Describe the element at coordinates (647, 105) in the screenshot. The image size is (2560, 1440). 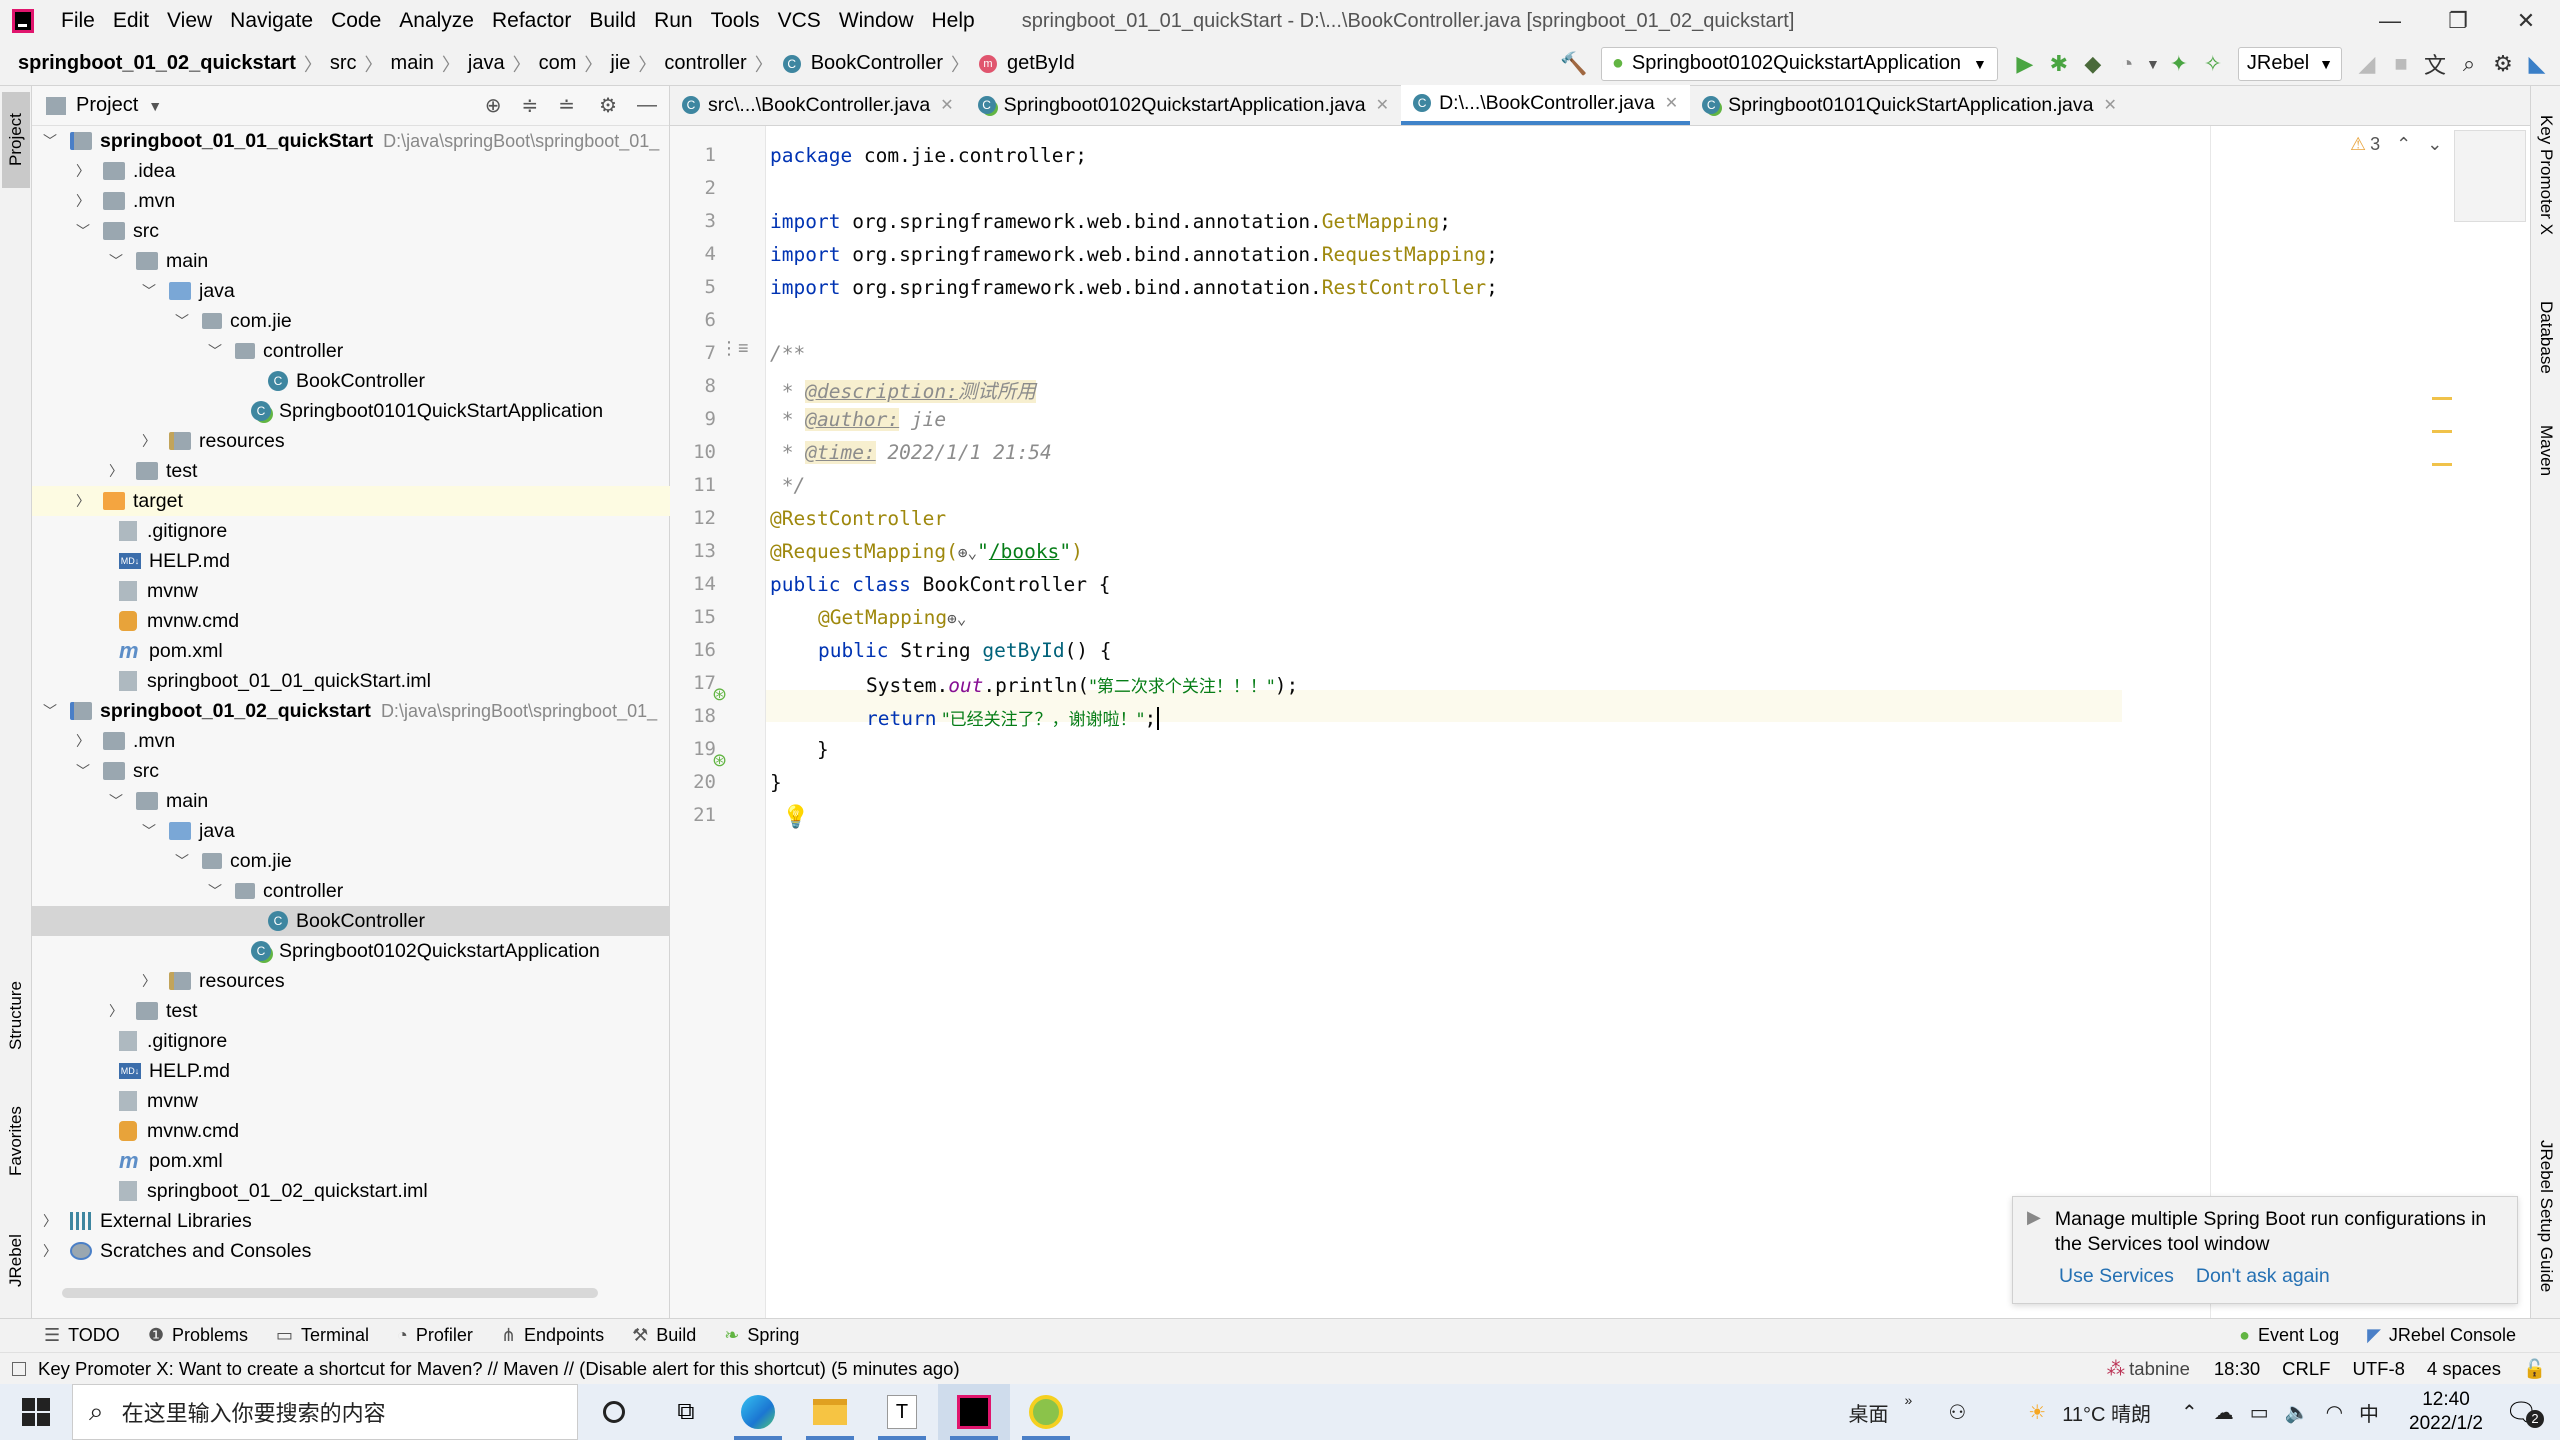
I see `hide-panel-icon: —` at that location.